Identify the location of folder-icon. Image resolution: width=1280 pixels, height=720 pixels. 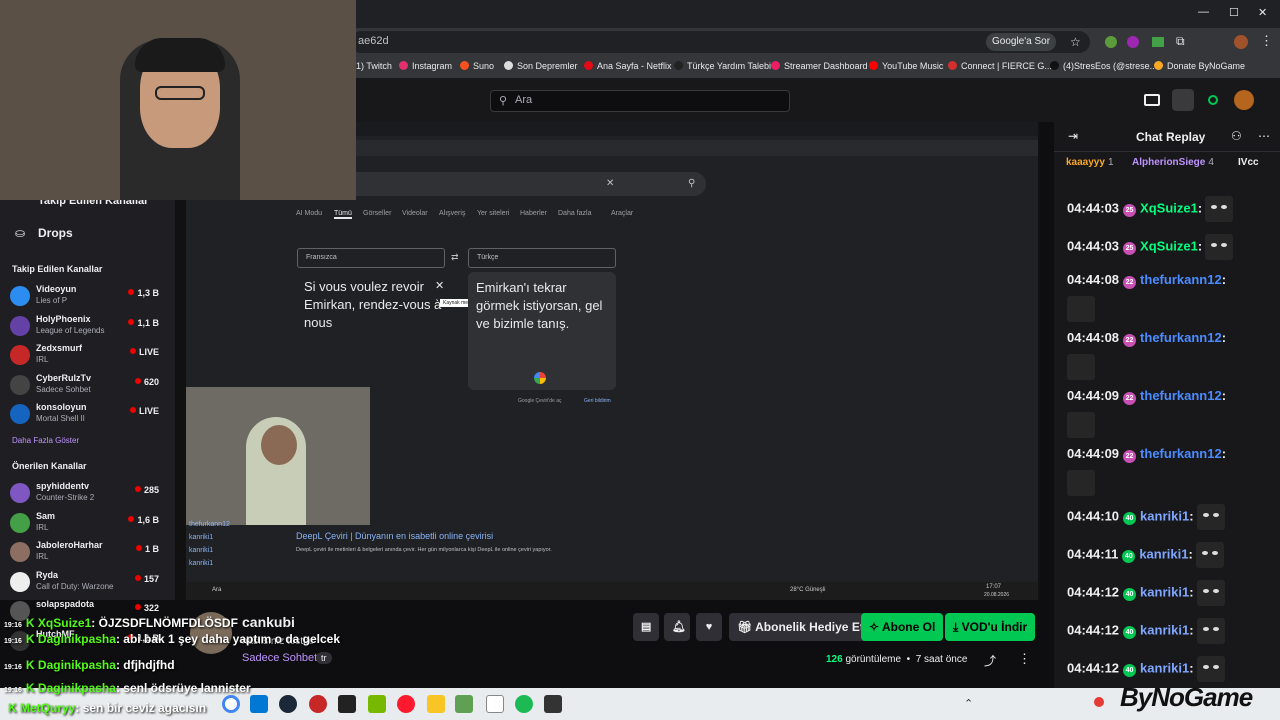
(436, 704).